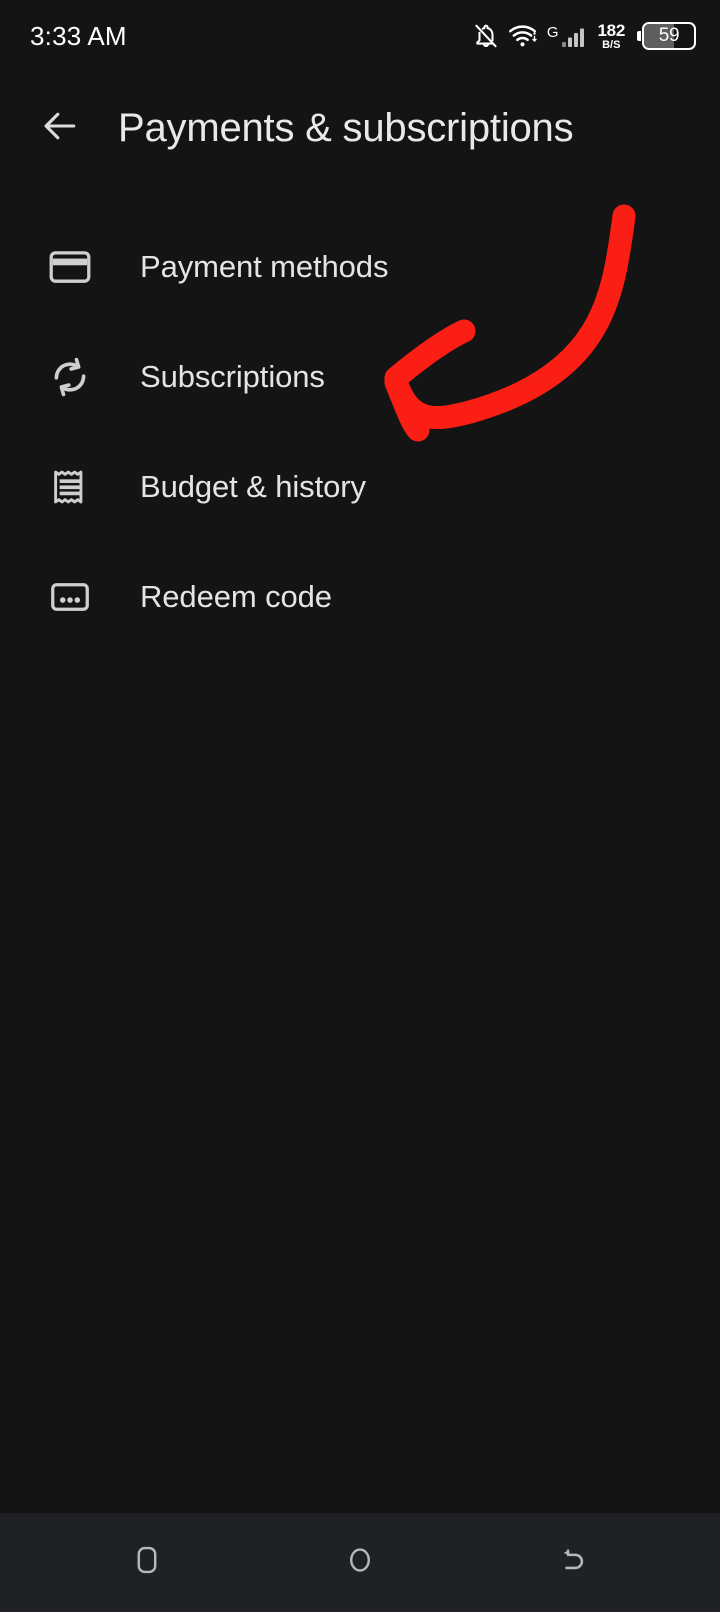 Image resolution: width=720 pixels, height=1612 pixels. What do you see at coordinates (611, 44) in the screenshot?
I see `data-speed-unit: B/S` at bounding box center [611, 44].